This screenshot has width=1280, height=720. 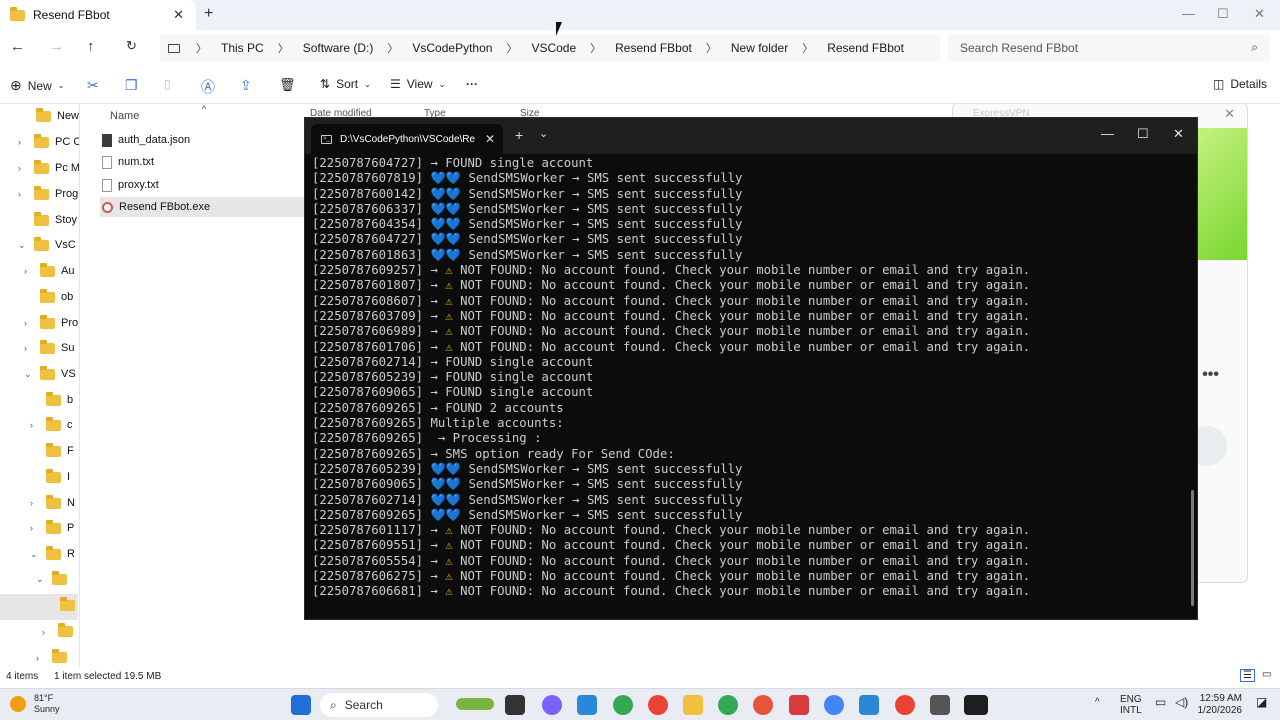 What do you see at coordinates (202, 207) in the screenshot?
I see `file-item-selected: Resend FBbot.exe` at bounding box center [202, 207].